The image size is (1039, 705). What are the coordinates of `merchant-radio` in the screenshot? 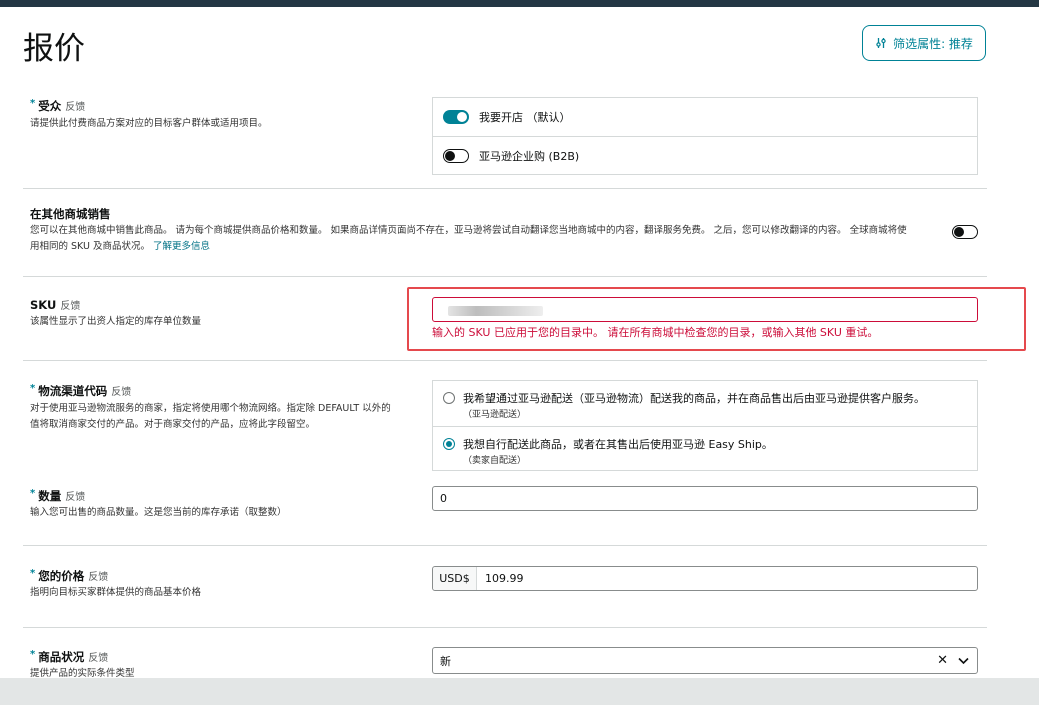 It's located at (449, 444).